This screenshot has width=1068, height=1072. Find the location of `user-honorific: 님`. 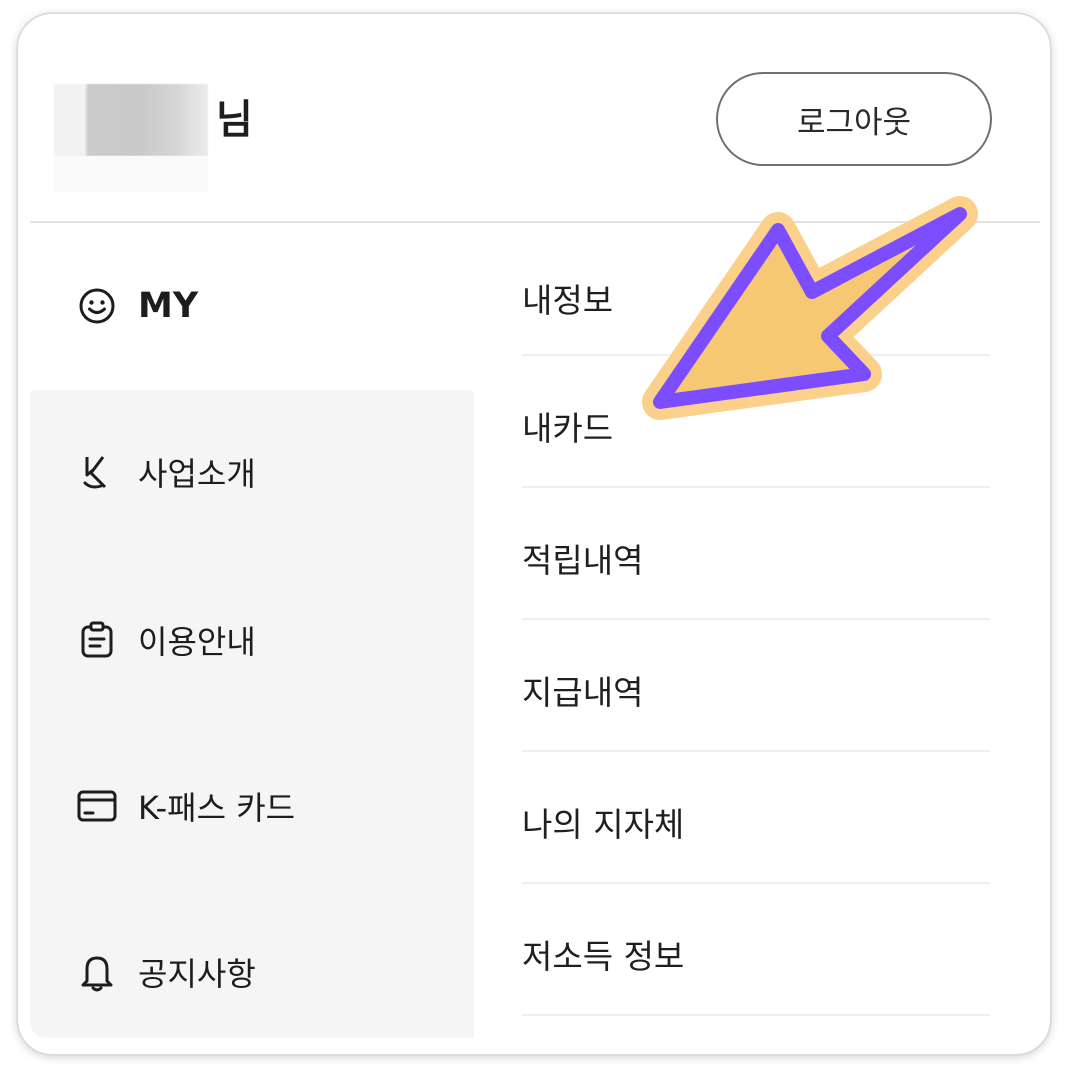

user-honorific: 님 is located at coordinates (234, 120).